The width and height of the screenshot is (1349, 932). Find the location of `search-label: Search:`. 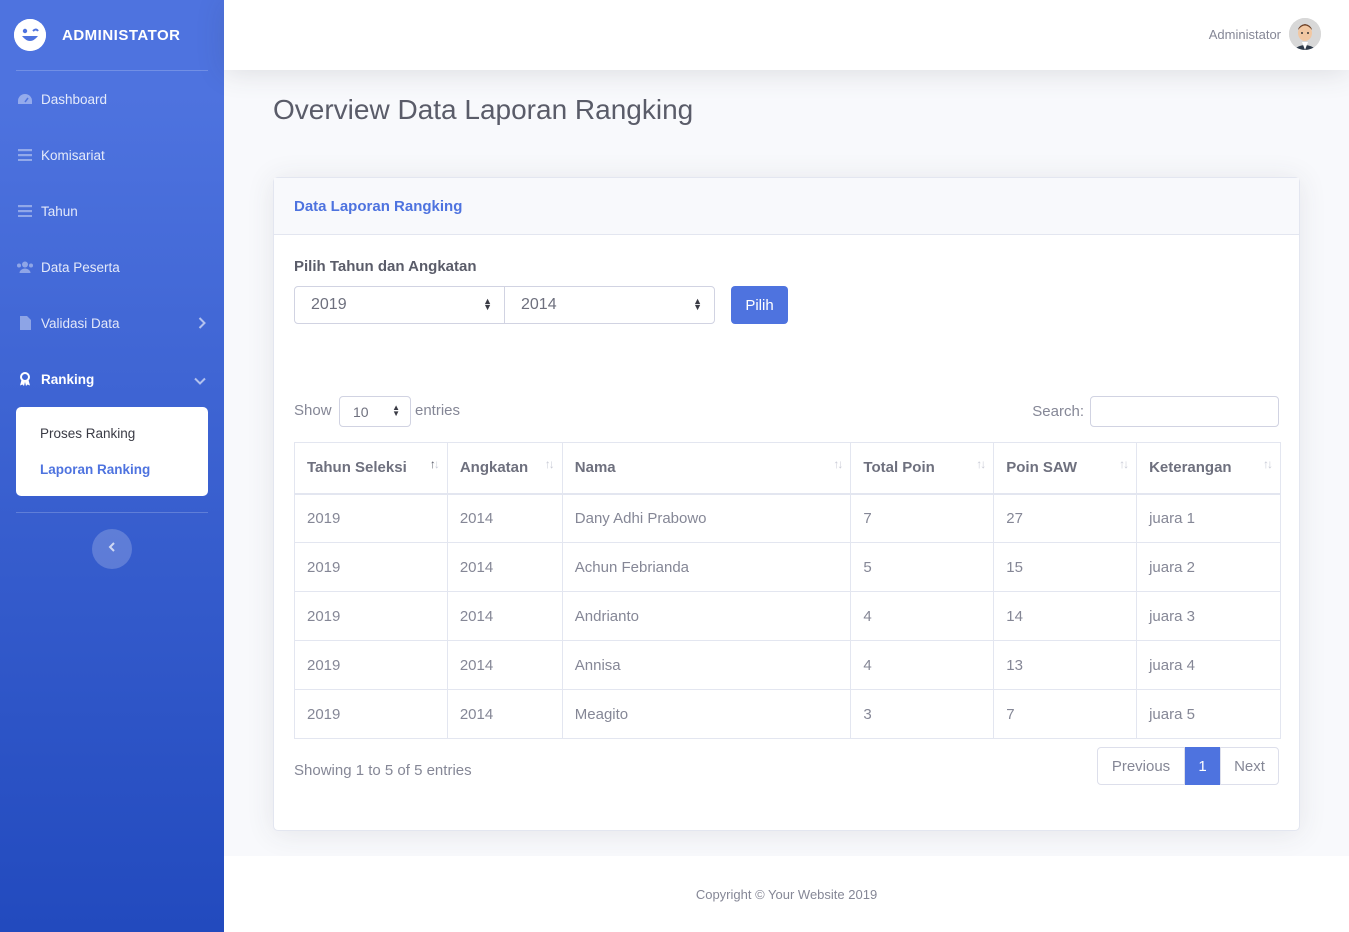

search-label: Search: is located at coordinates (1058, 411).